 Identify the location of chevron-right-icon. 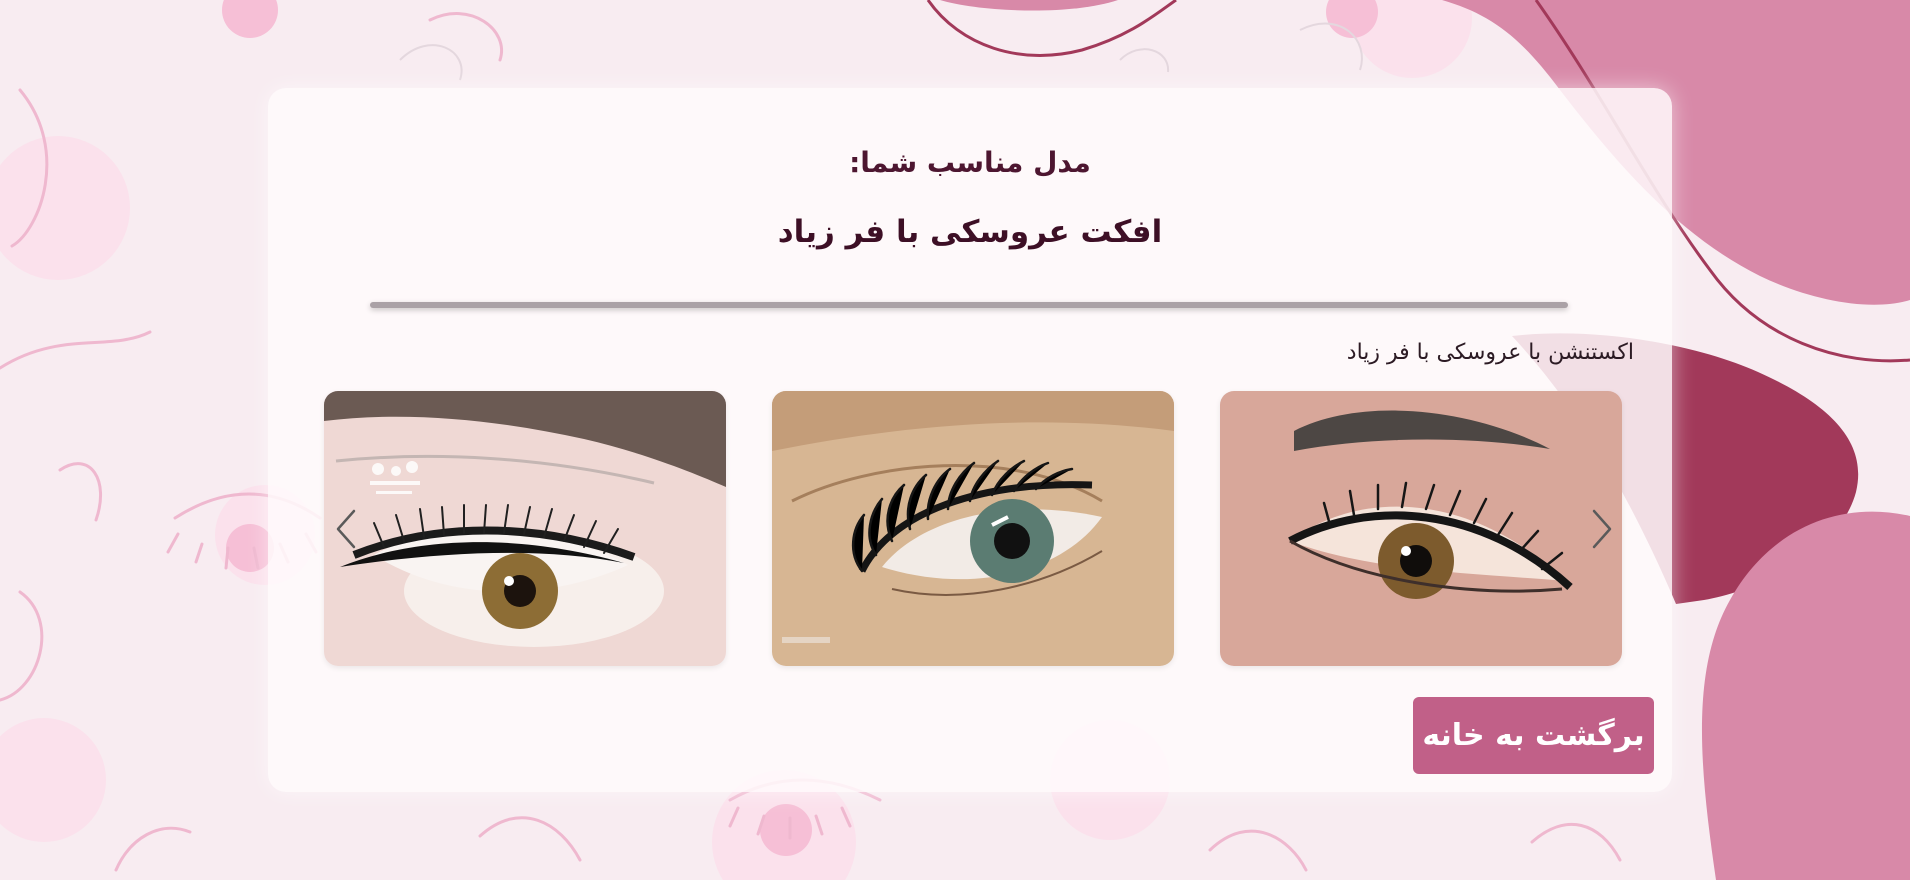
(1602, 529).